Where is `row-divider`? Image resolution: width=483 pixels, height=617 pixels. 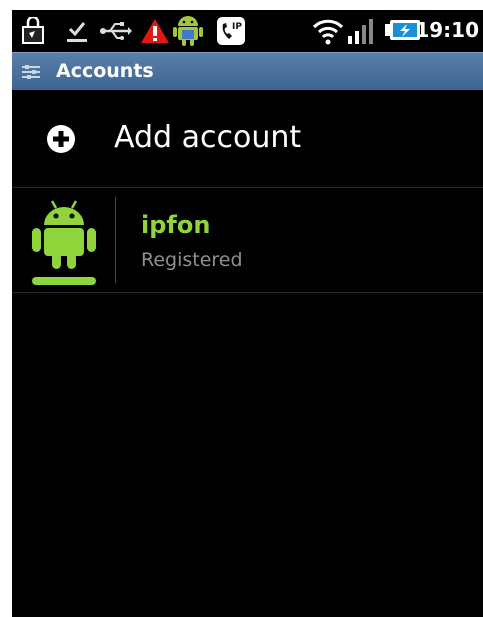 row-divider is located at coordinates (115, 240).